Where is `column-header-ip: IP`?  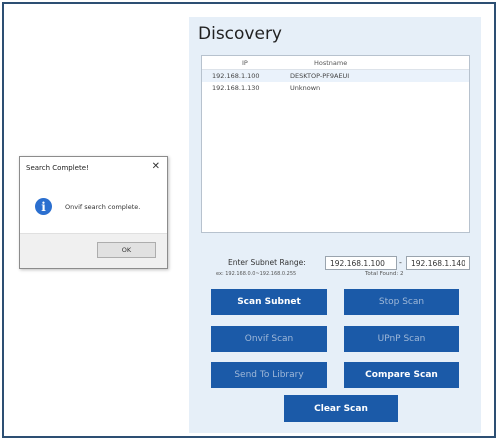
column-header-ip: IP is located at coordinates (245, 63).